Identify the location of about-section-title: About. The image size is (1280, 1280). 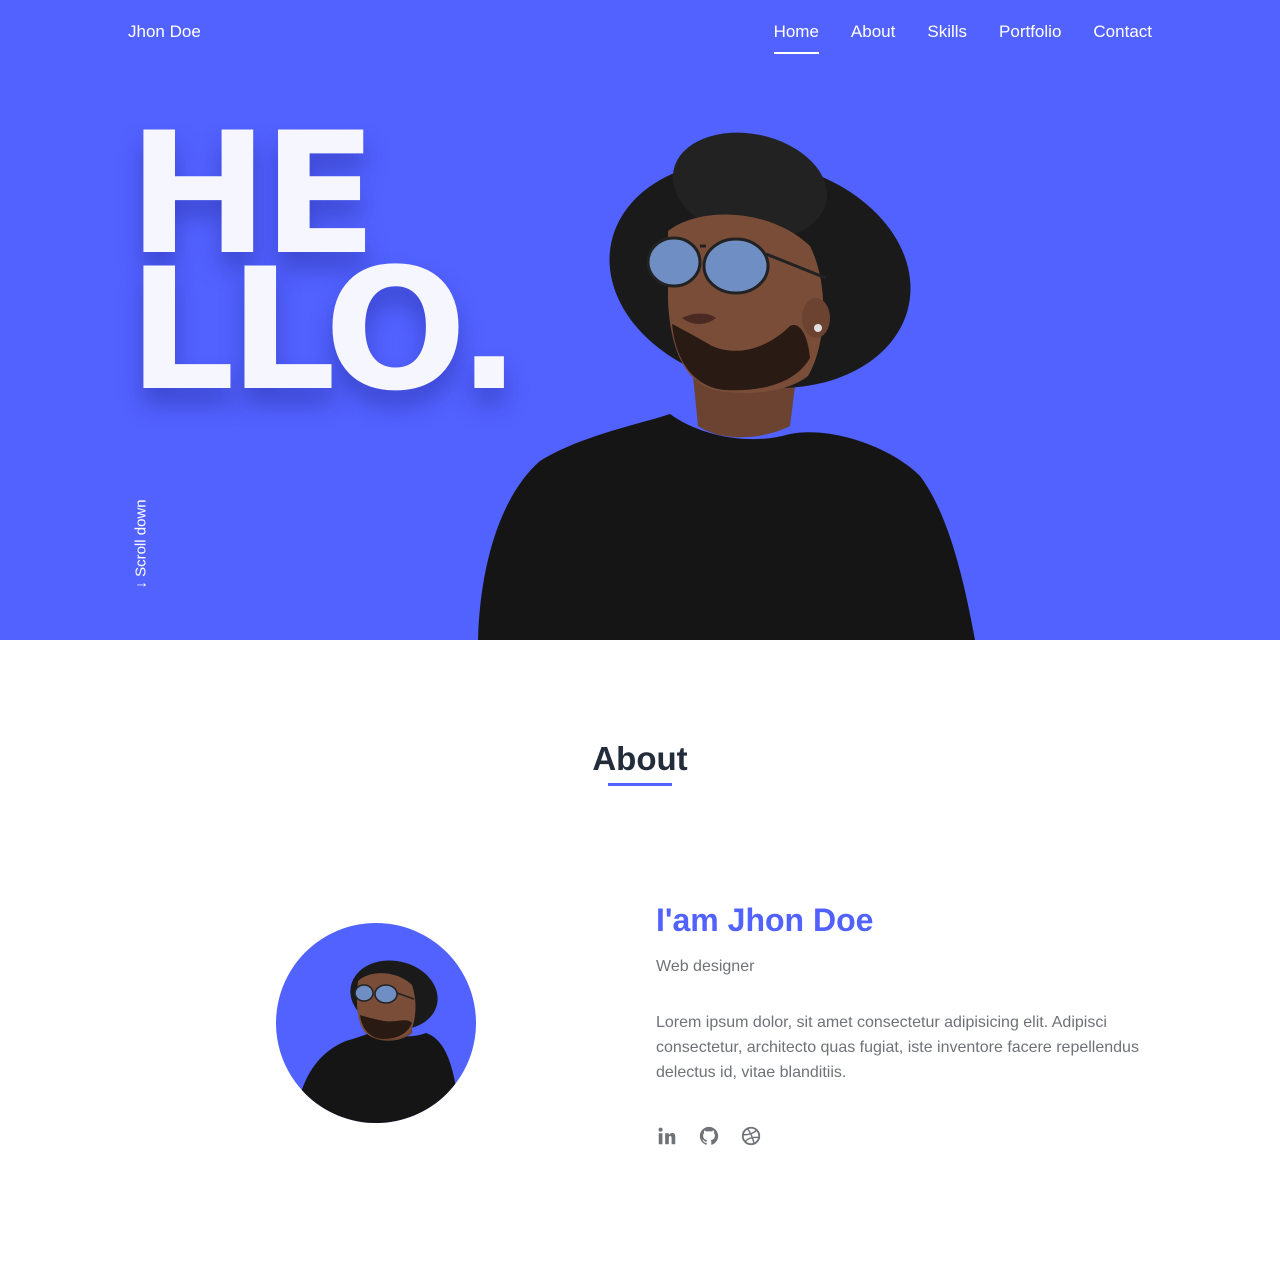
(640, 758).